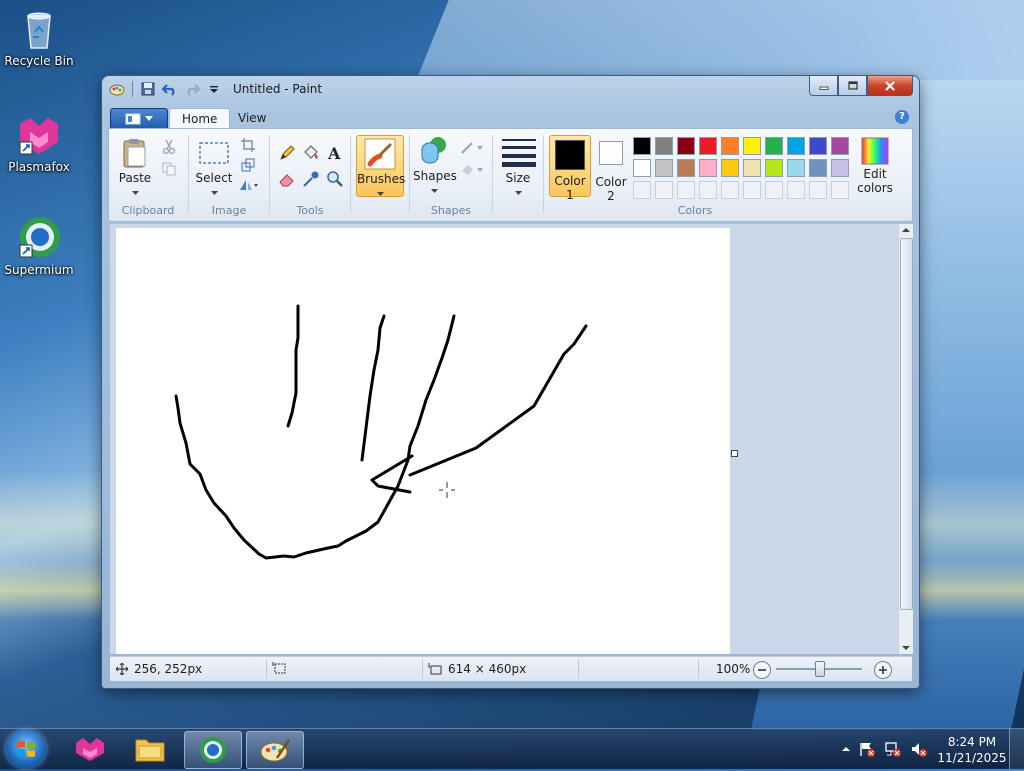 This screenshot has height=771, width=1024. I want to click on outline-icon, so click(472, 147).